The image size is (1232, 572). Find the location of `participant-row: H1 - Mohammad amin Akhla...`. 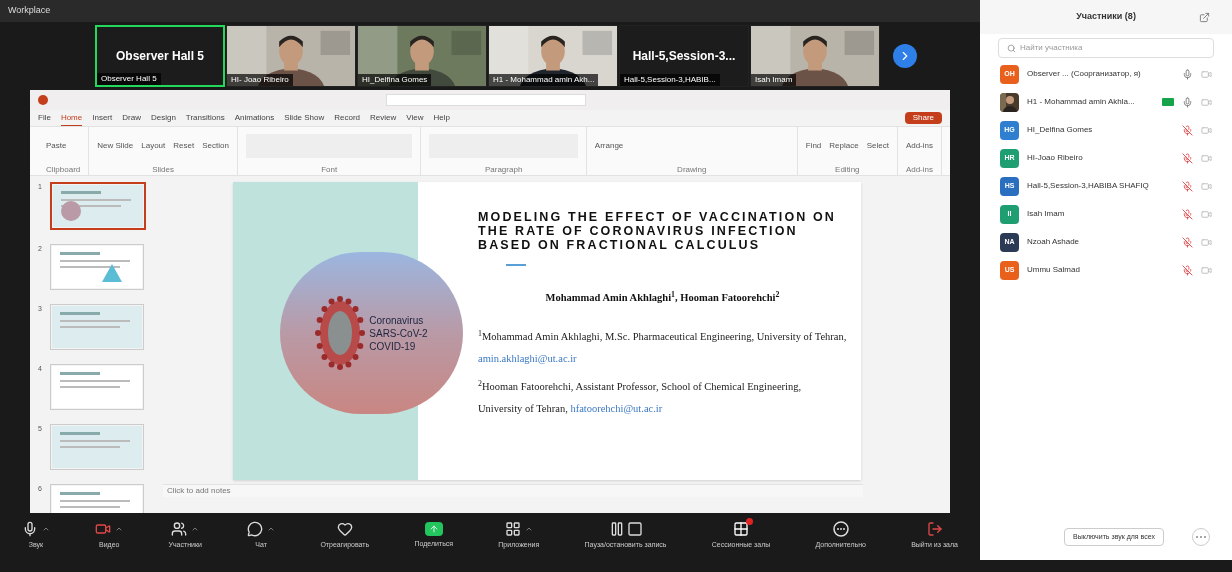

participant-row: H1 - Mohammad amin Akhla... is located at coordinates (1106, 102).